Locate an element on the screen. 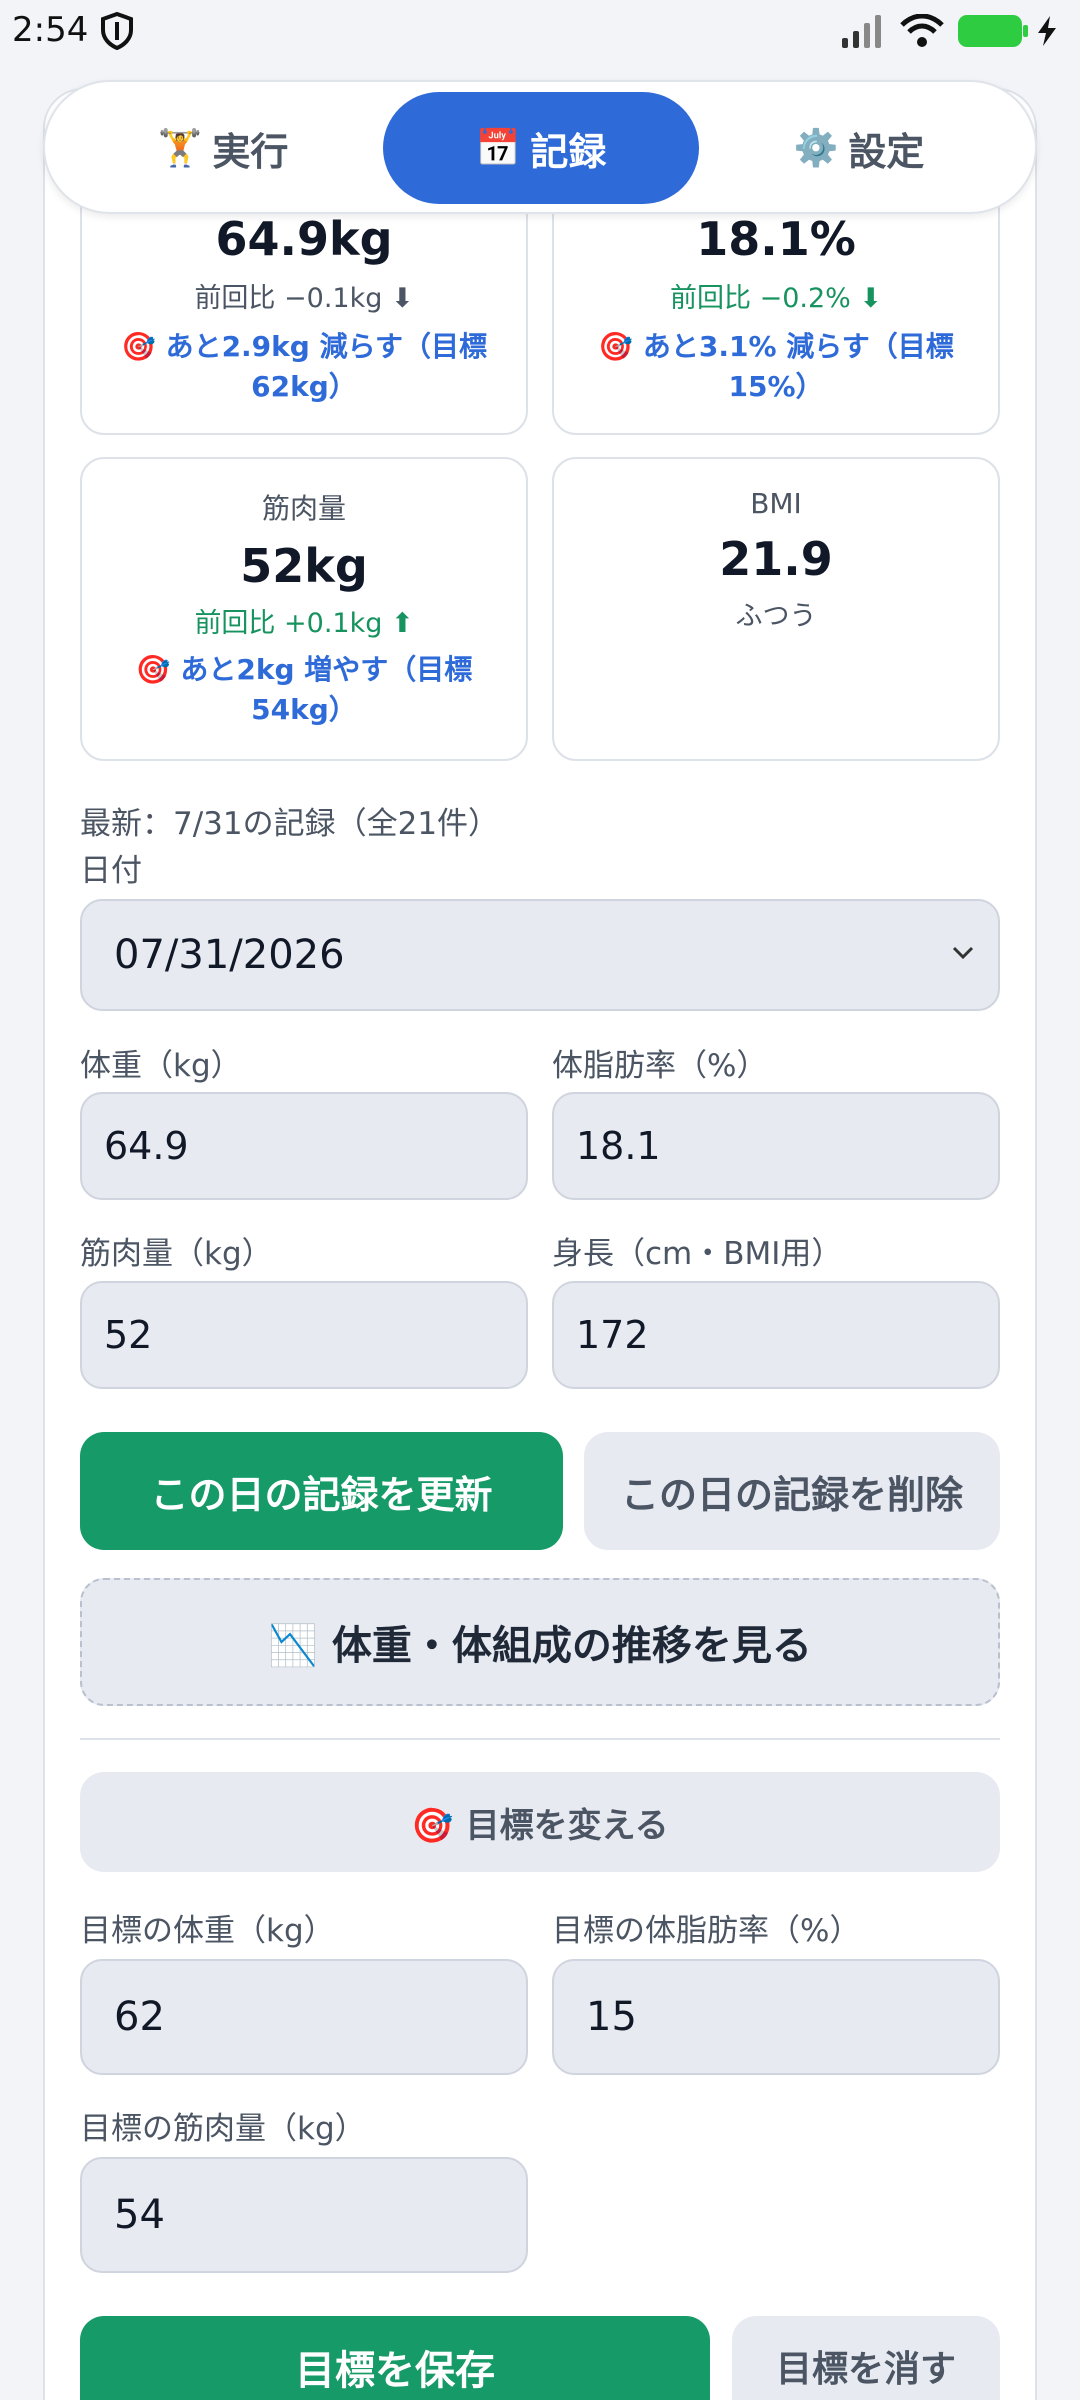 The width and height of the screenshot is (1080, 2400). goal-muscle-value: 54 is located at coordinates (139, 2215).